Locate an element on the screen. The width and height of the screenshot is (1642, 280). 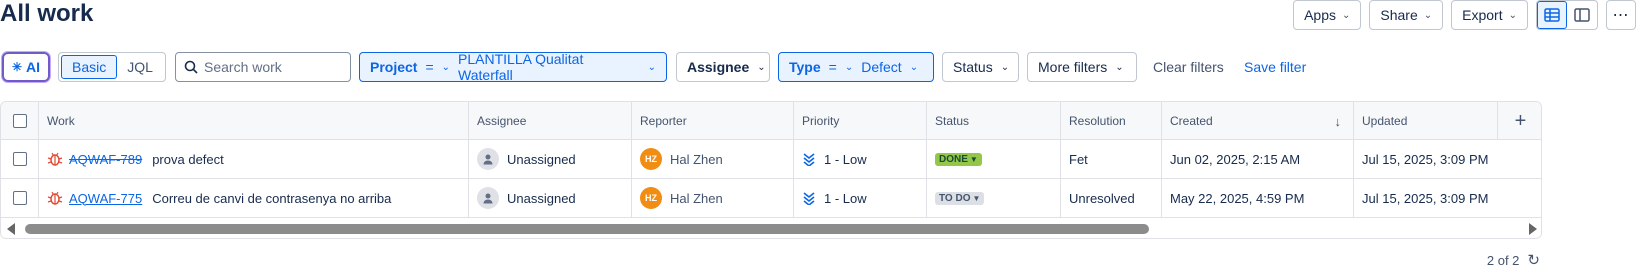
ai-button: ✳ AI is located at coordinates (26, 67).